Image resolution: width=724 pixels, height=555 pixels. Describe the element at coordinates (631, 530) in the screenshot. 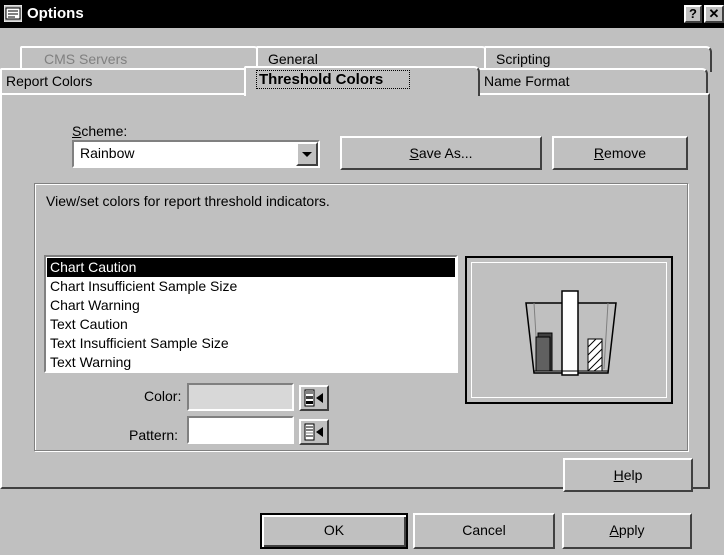

I see `apply-rest: pply` at that location.